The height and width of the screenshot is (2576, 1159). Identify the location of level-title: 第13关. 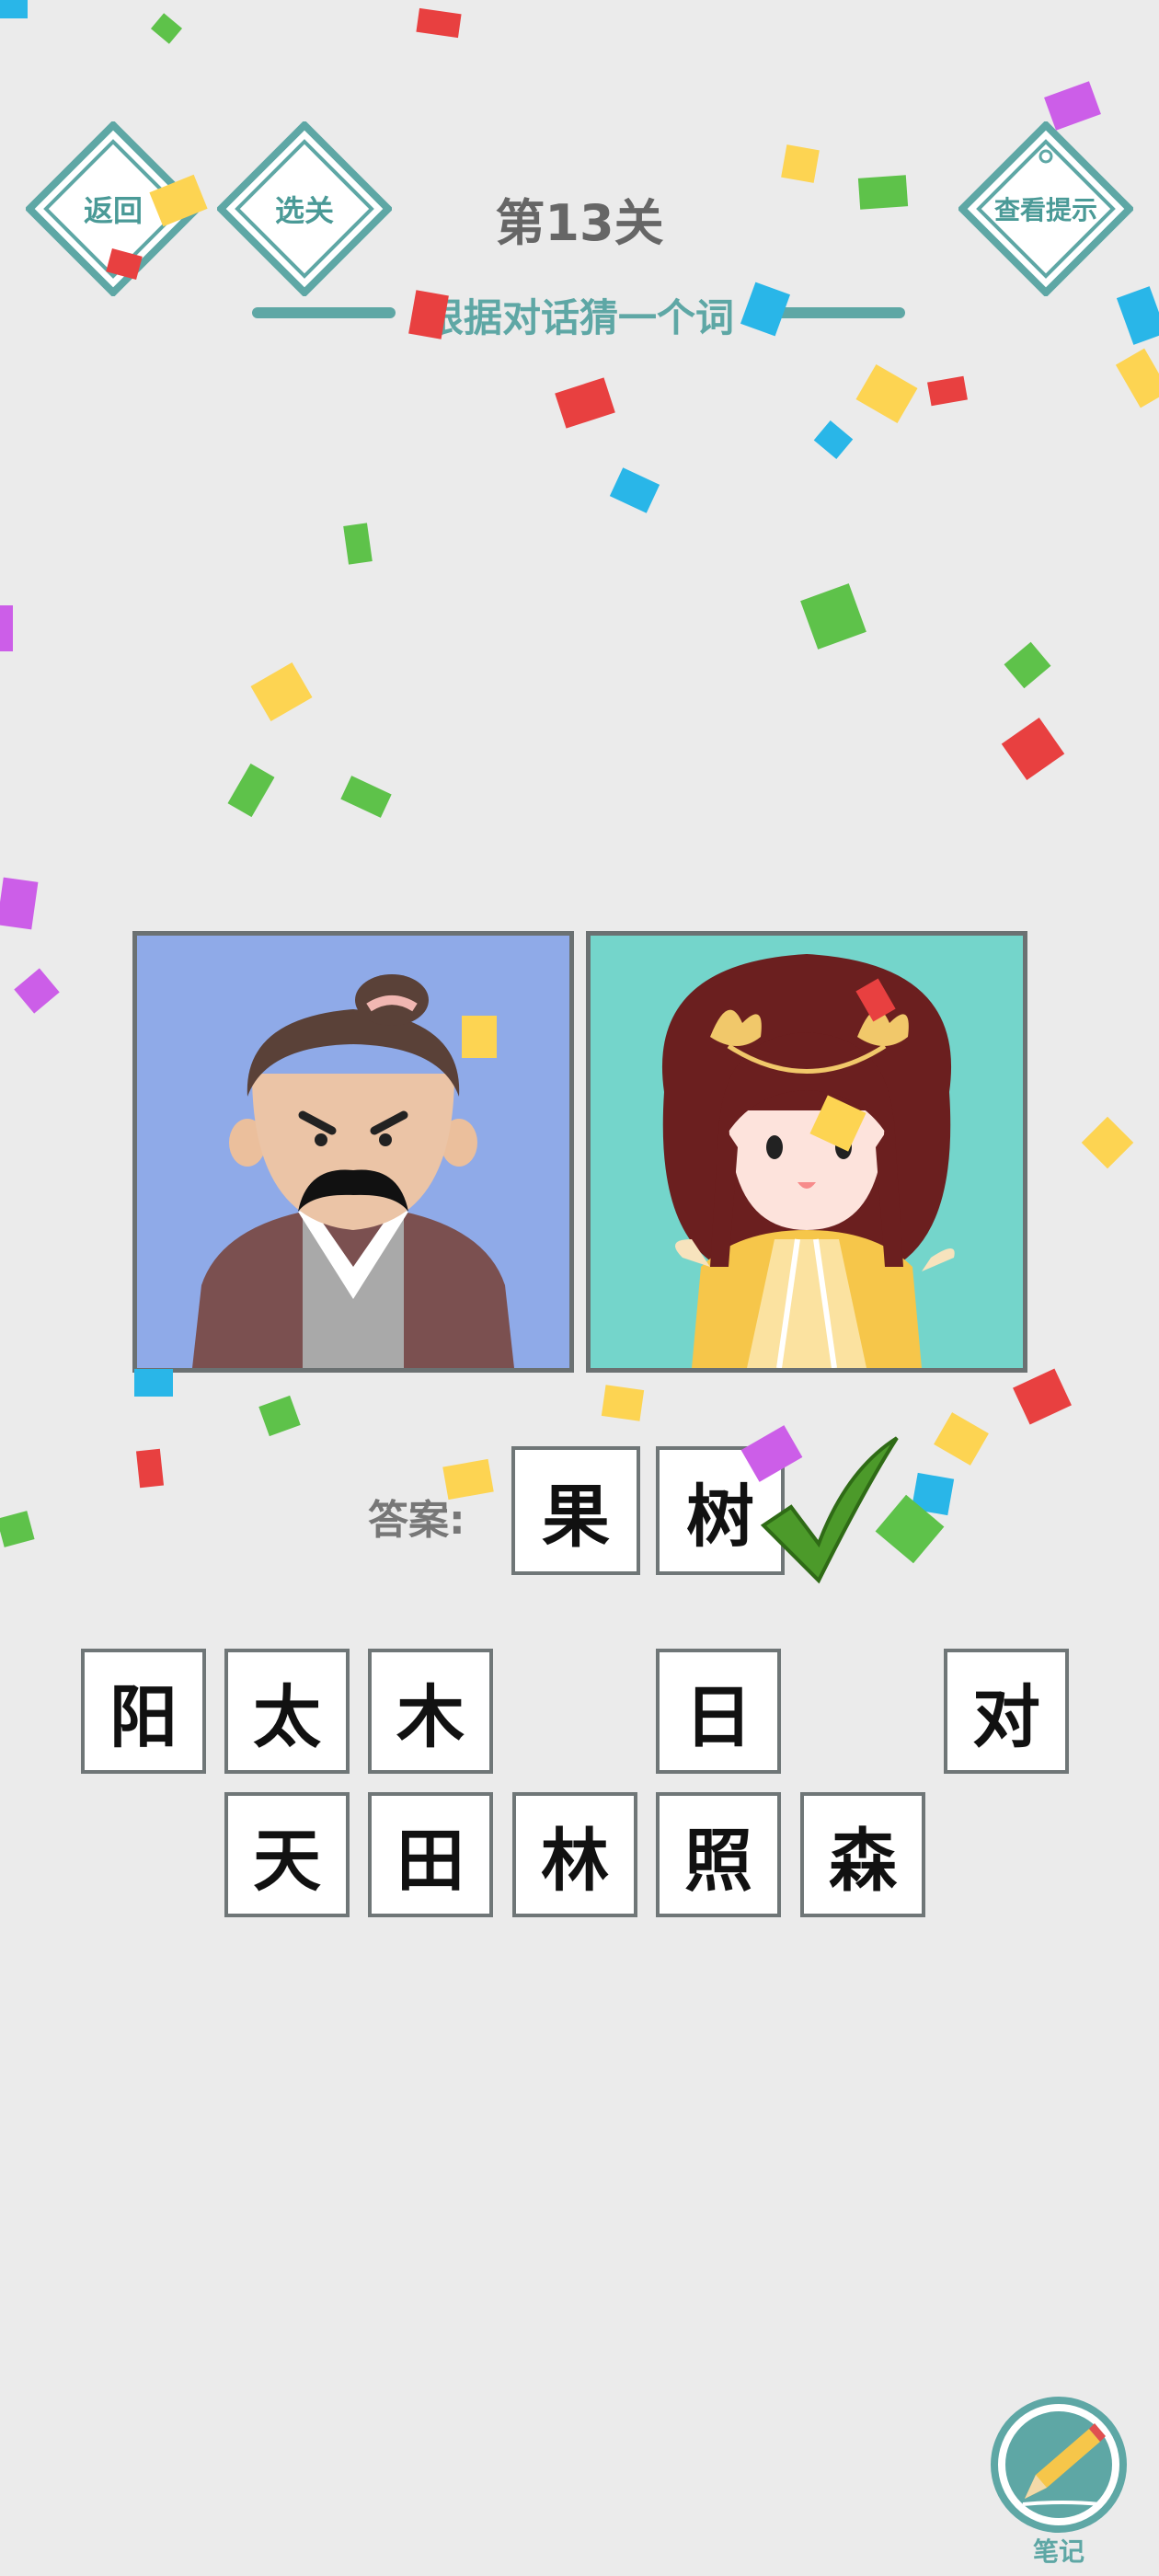
(579, 223).